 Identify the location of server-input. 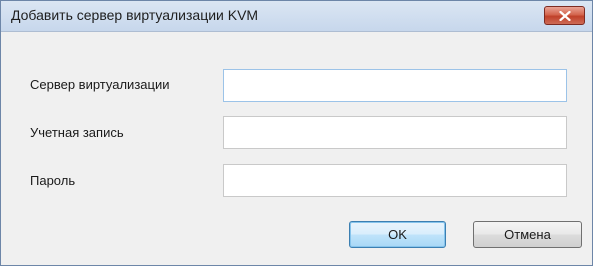
(395, 85).